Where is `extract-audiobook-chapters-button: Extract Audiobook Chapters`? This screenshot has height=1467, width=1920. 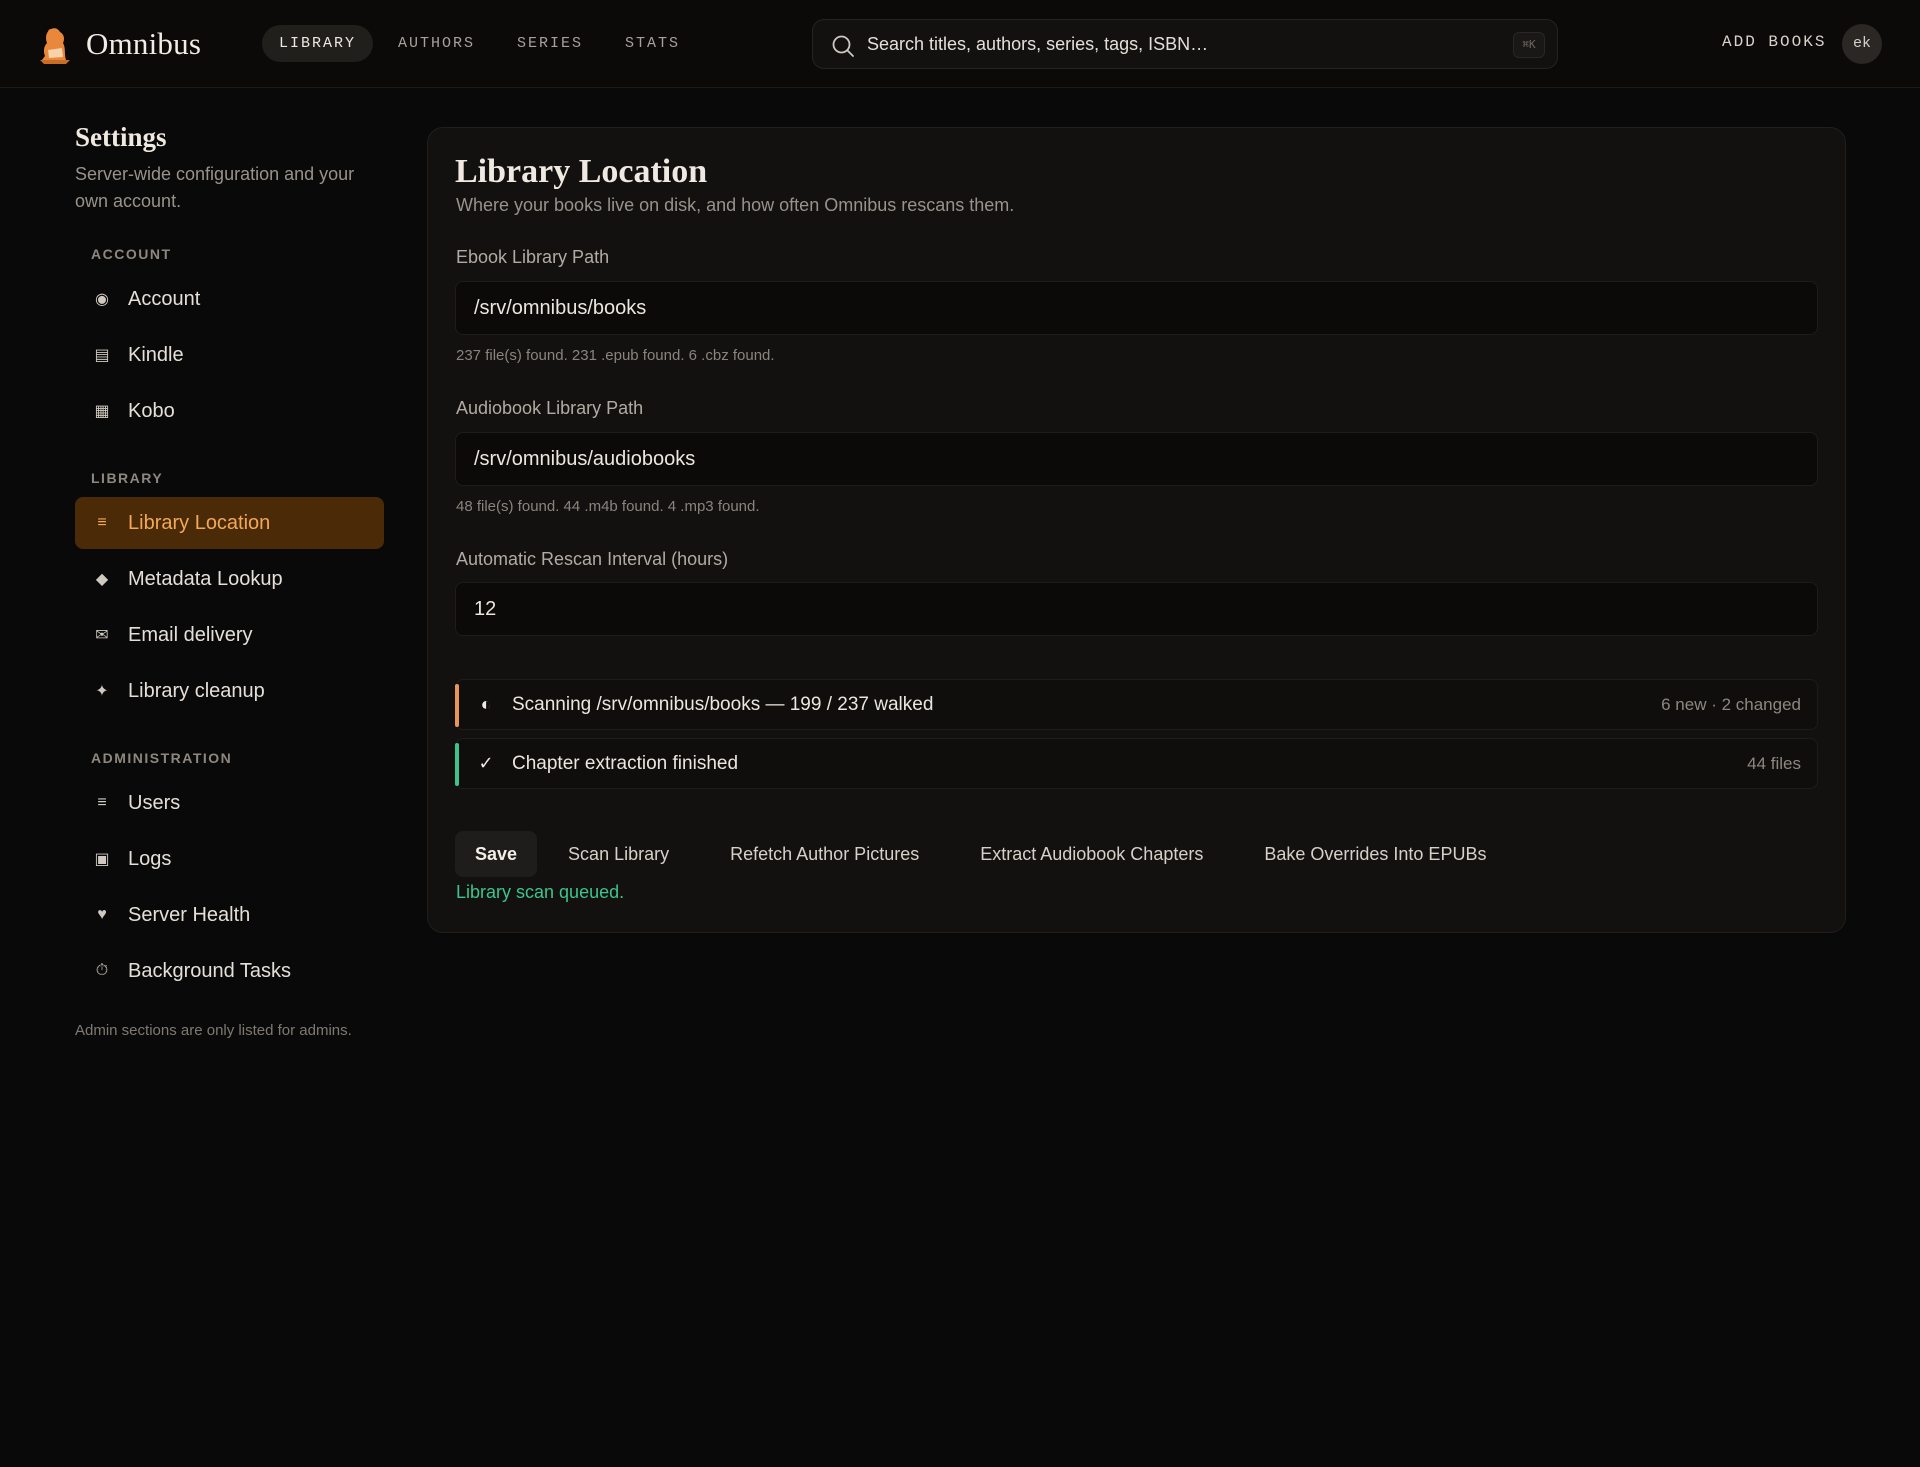 extract-audiobook-chapters-button: Extract Audiobook Chapters is located at coordinates (1091, 854).